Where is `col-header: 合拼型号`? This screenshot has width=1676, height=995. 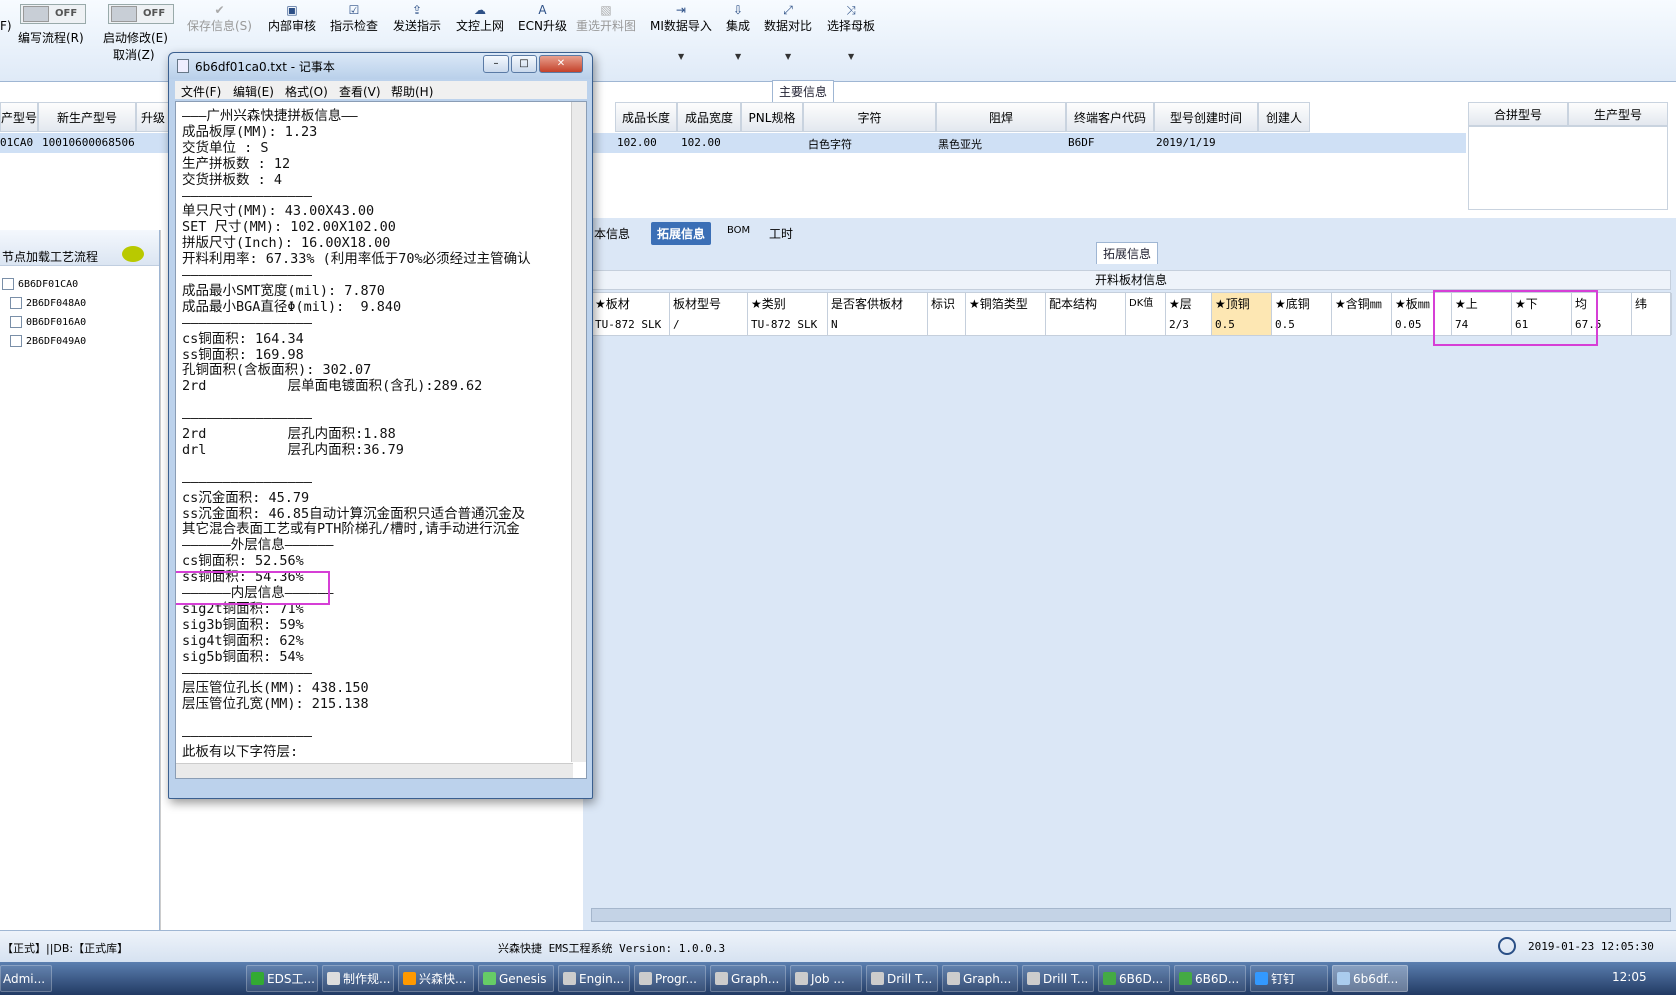 col-header: 合拼型号 is located at coordinates (1518, 114).